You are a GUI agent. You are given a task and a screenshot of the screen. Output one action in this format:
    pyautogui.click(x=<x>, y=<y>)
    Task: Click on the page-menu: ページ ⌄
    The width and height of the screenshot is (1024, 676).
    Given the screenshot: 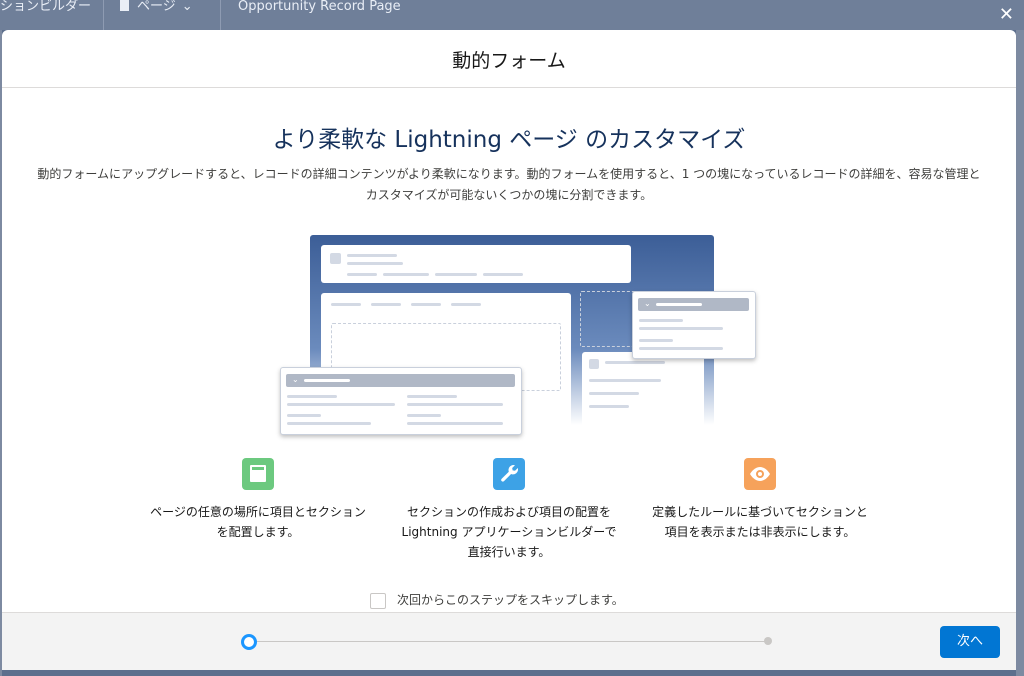 What is the action you would take?
    pyautogui.click(x=156, y=15)
    